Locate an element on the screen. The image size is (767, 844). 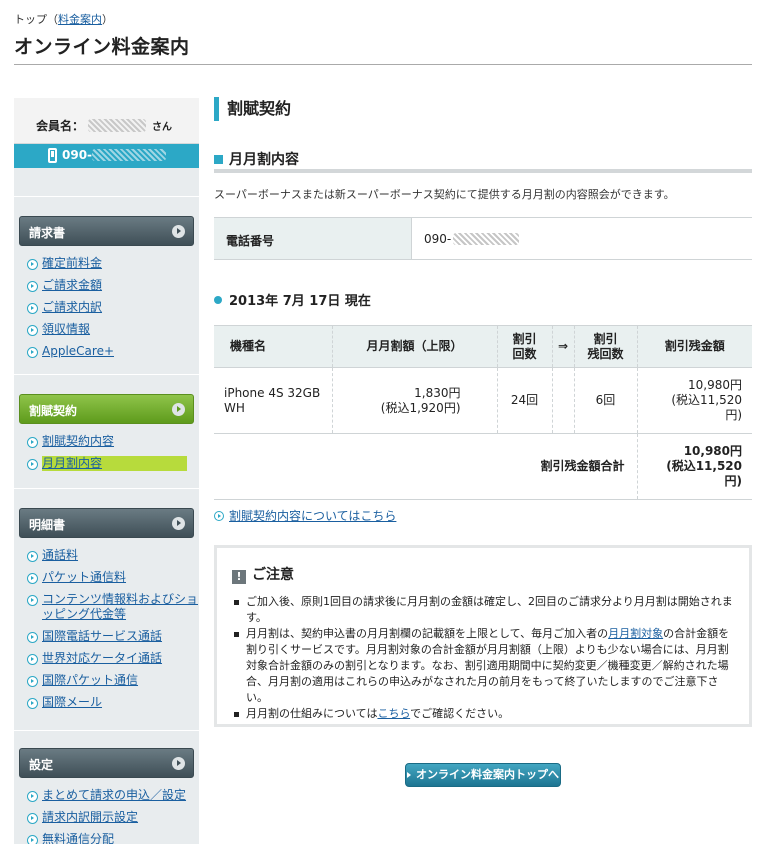
sidebar-link: 通話料 is located at coordinates (60, 555).